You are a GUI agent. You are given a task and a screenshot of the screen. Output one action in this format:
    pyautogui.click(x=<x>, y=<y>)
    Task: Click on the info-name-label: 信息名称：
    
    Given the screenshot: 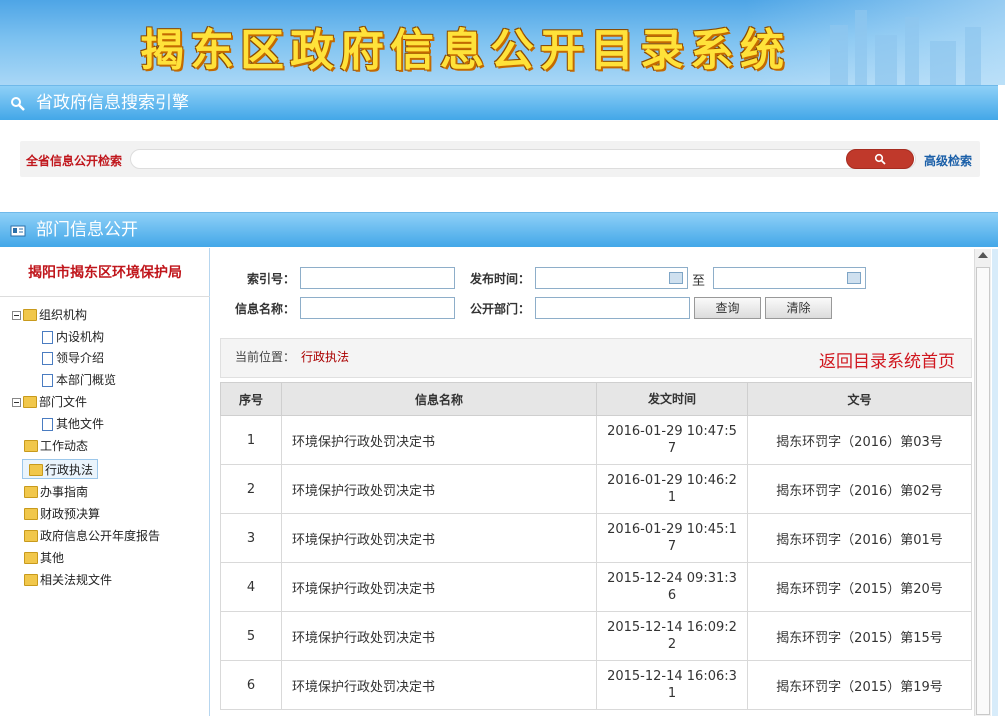 What is the action you would take?
    pyautogui.click(x=265, y=309)
    